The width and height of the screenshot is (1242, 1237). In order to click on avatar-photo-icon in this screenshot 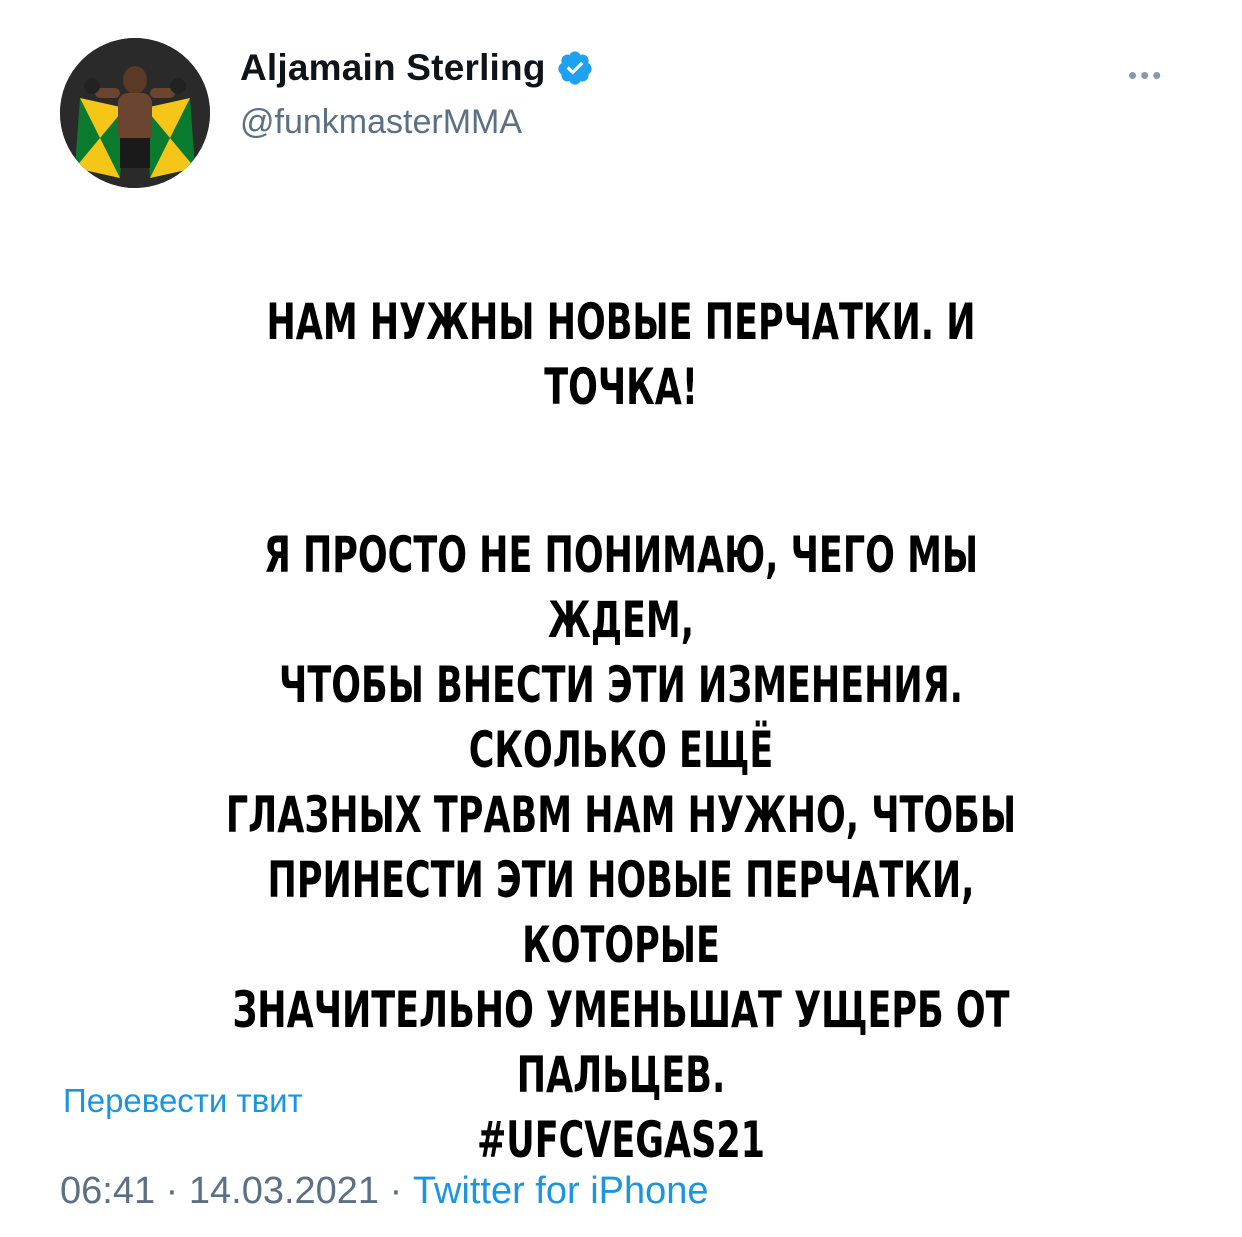, I will do `click(135, 113)`.